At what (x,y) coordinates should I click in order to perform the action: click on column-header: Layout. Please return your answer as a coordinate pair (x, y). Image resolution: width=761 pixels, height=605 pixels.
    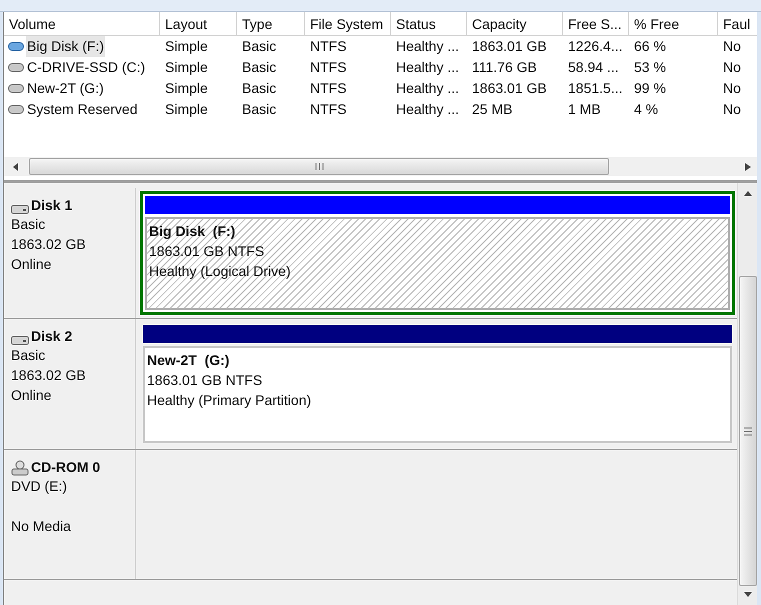
    Looking at the image, I should click on (198, 23).